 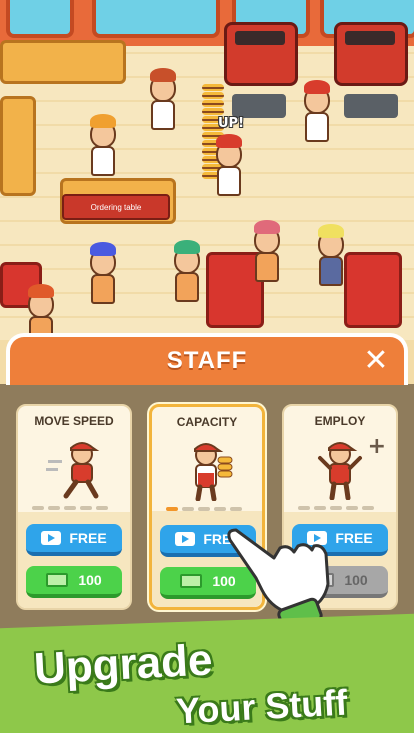 I want to click on free-upgrade-button: FREE, so click(x=74, y=540).